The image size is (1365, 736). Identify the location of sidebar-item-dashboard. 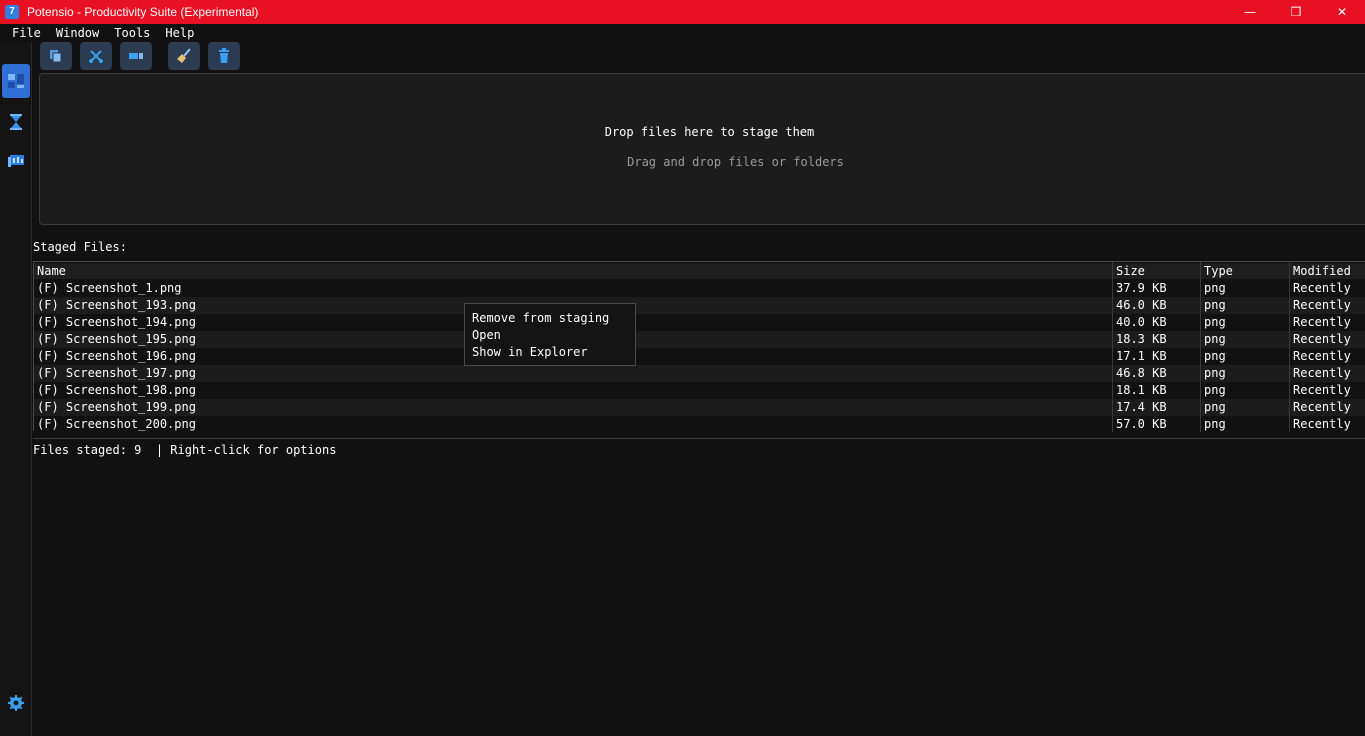
(16, 81).